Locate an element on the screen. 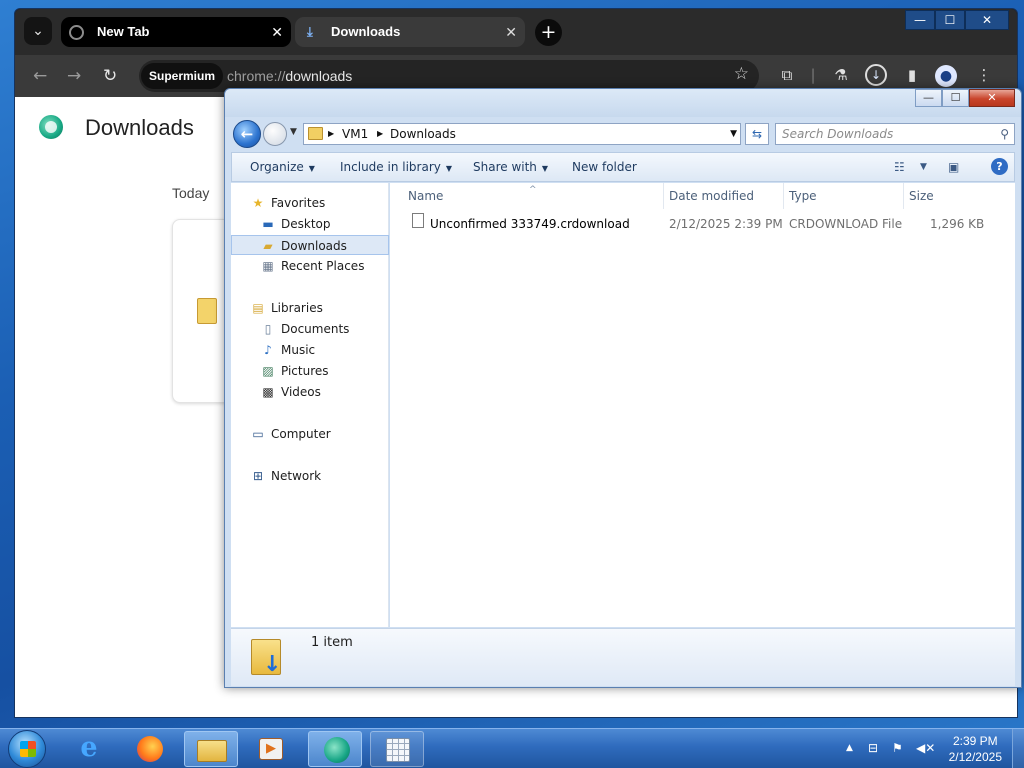 This screenshot has height=768, width=1024. tab-downloads: ⤓ Downloads ✕ is located at coordinates (410, 32).